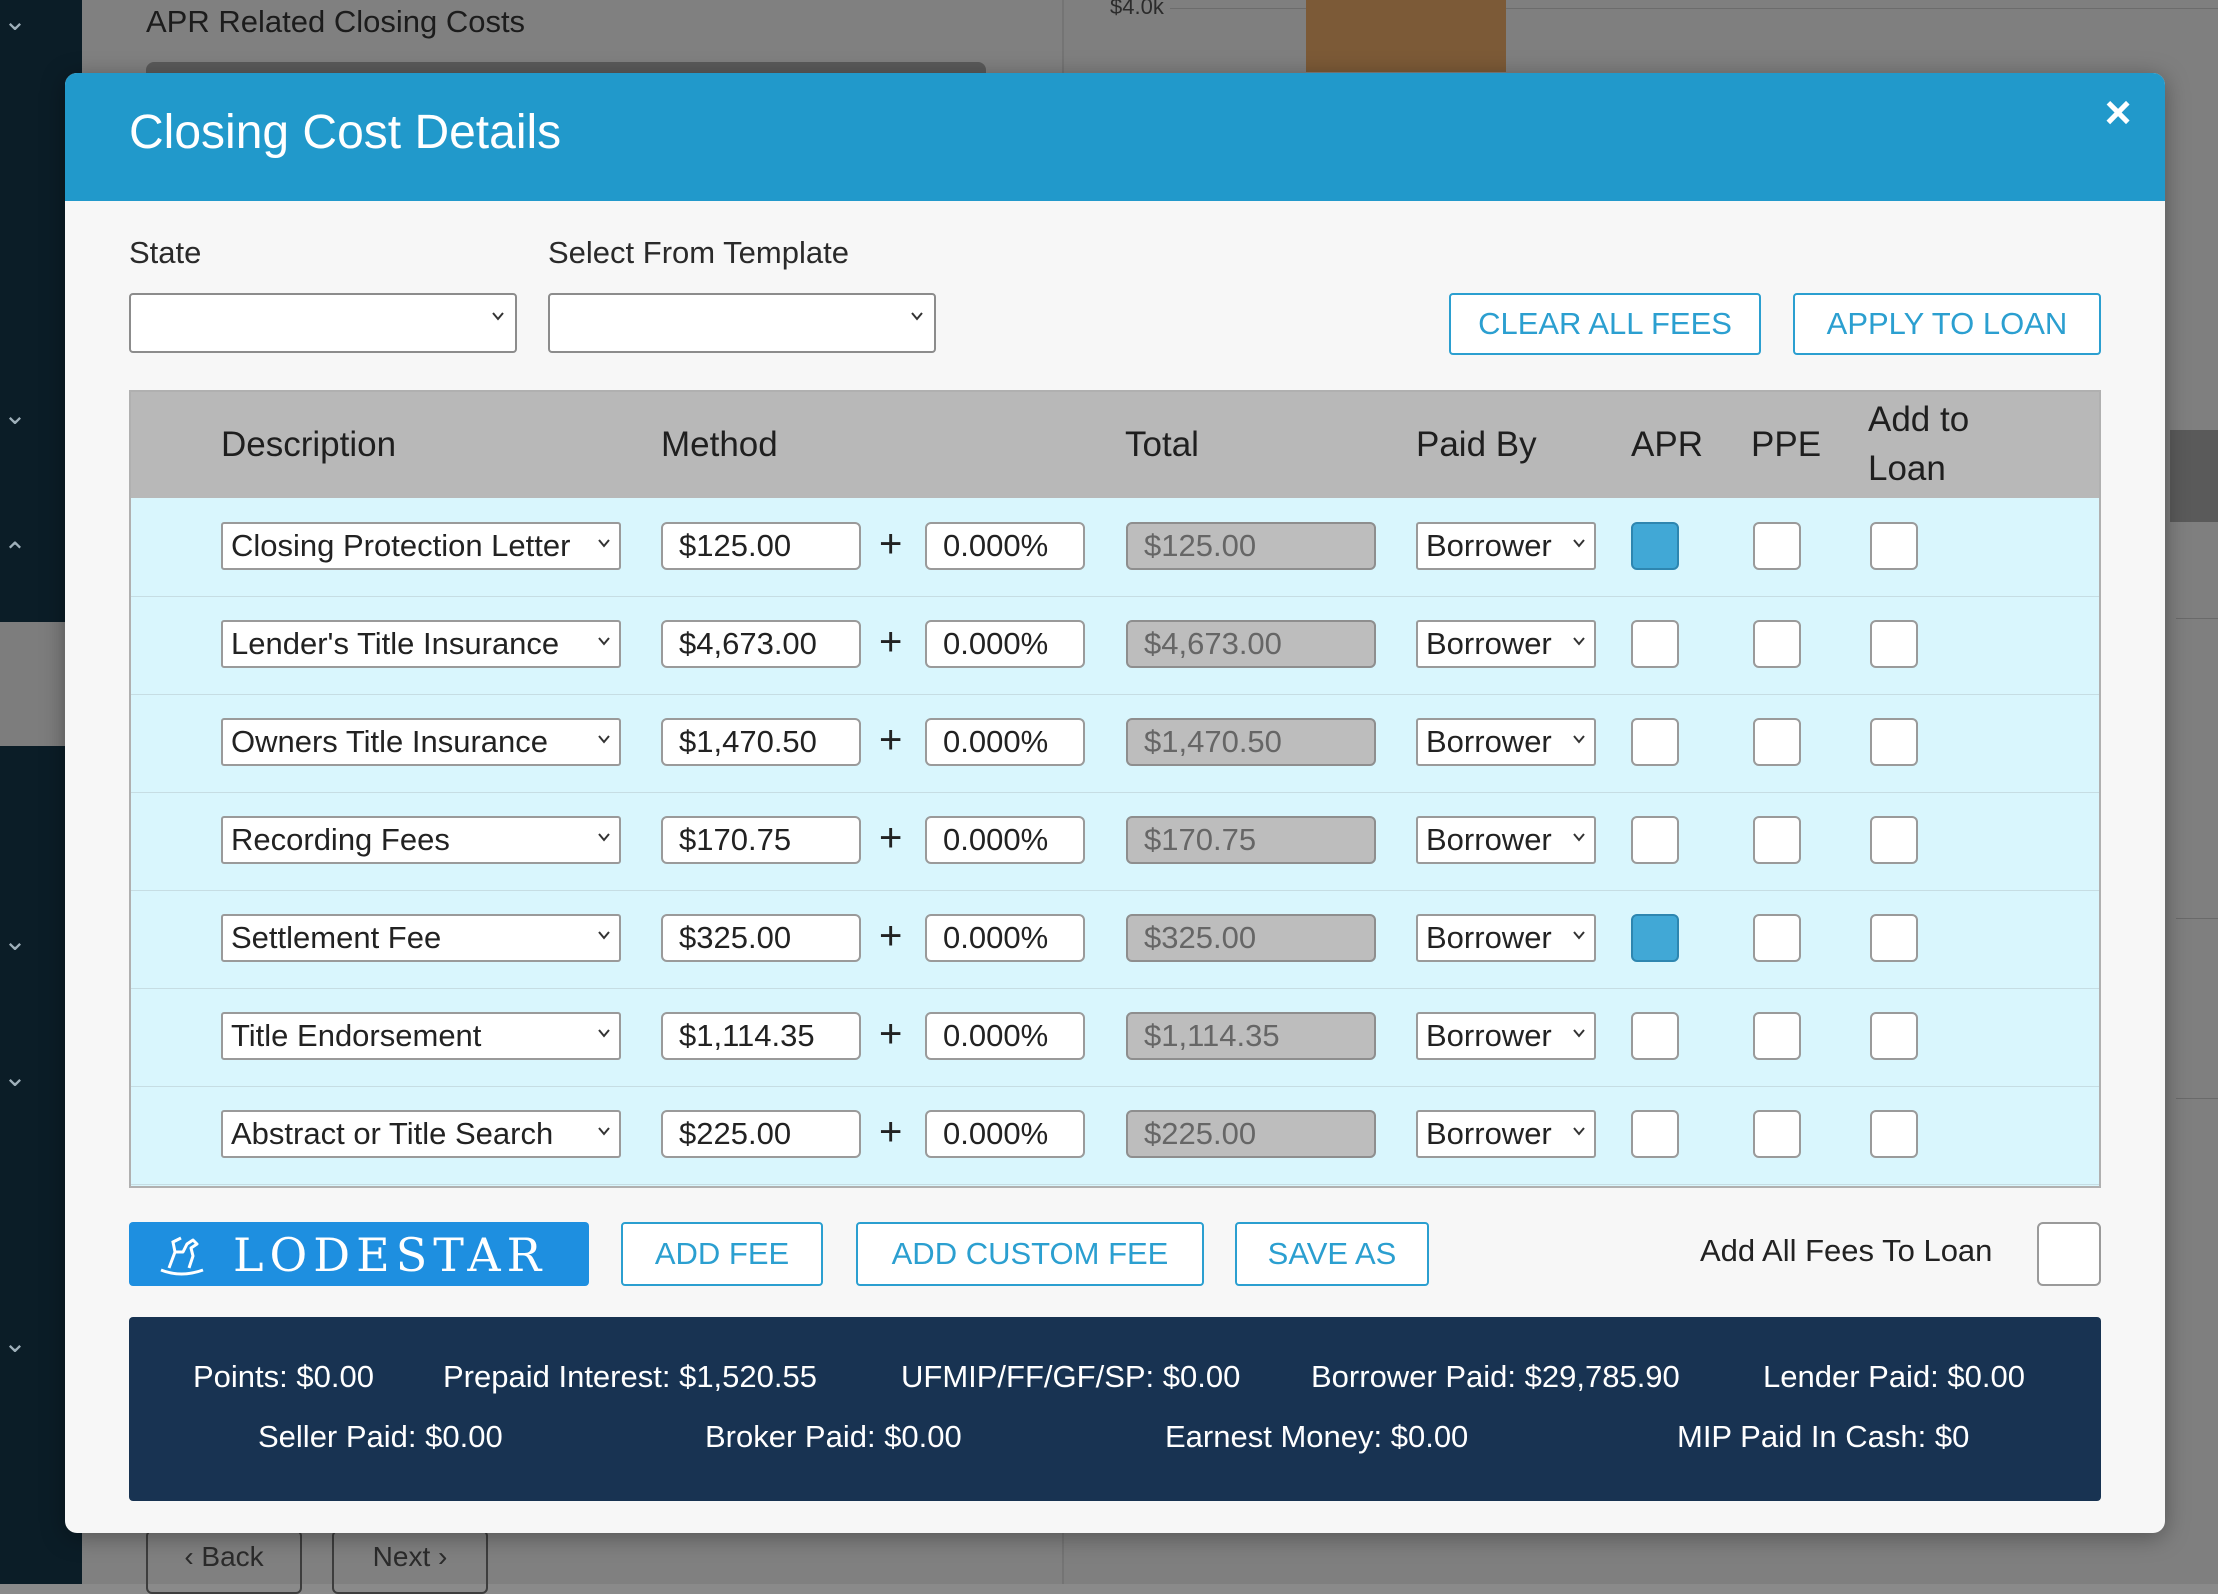 This screenshot has height=1594, width=2218. I want to click on col-paid-by: Paid By, so click(1476, 444).